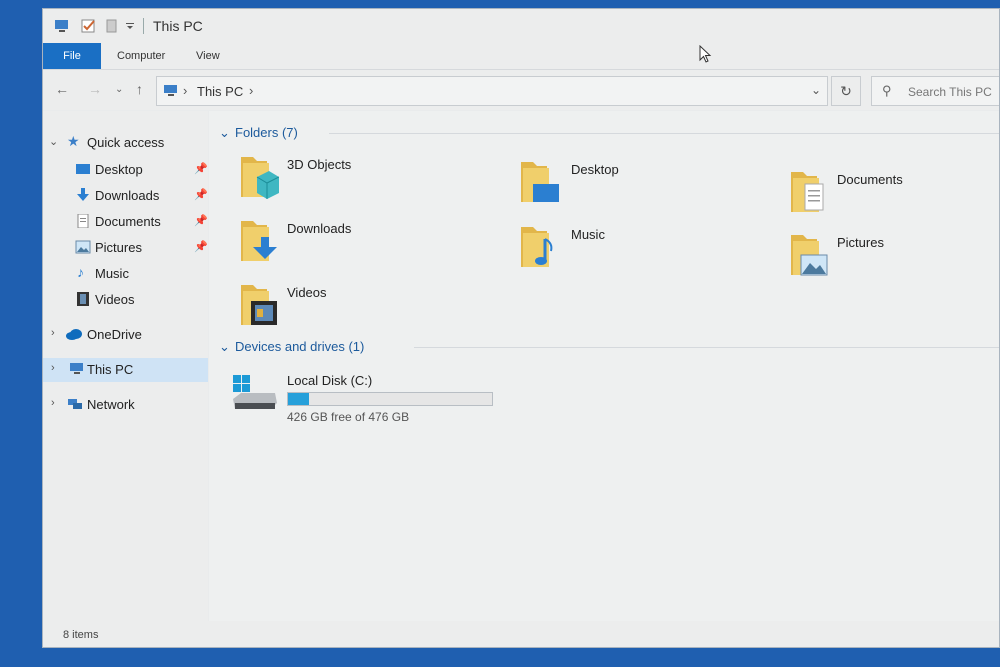 The height and width of the screenshot is (667, 1000). What do you see at coordinates (119, 89) in the screenshot?
I see `recent-dropdown-icon: ⌄` at bounding box center [119, 89].